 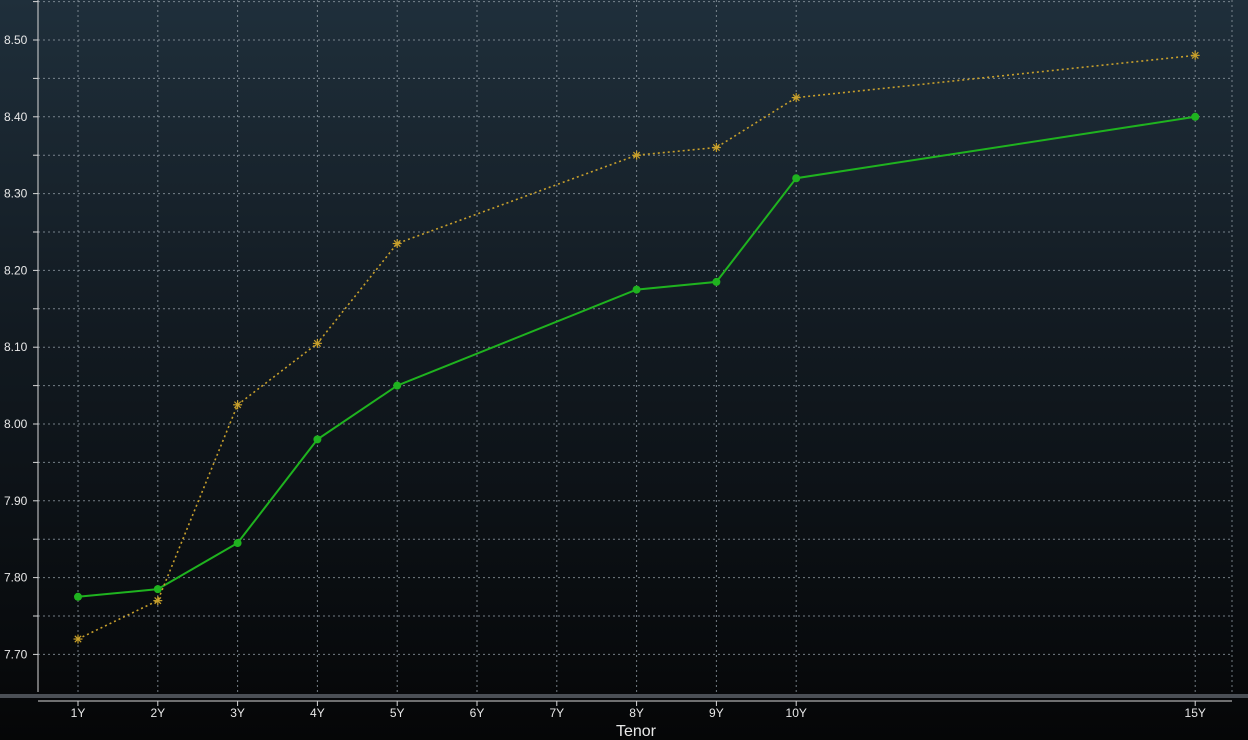 What do you see at coordinates (716, 713) in the screenshot?
I see `x-tick-label: 9Y` at bounding box center [716, 713].